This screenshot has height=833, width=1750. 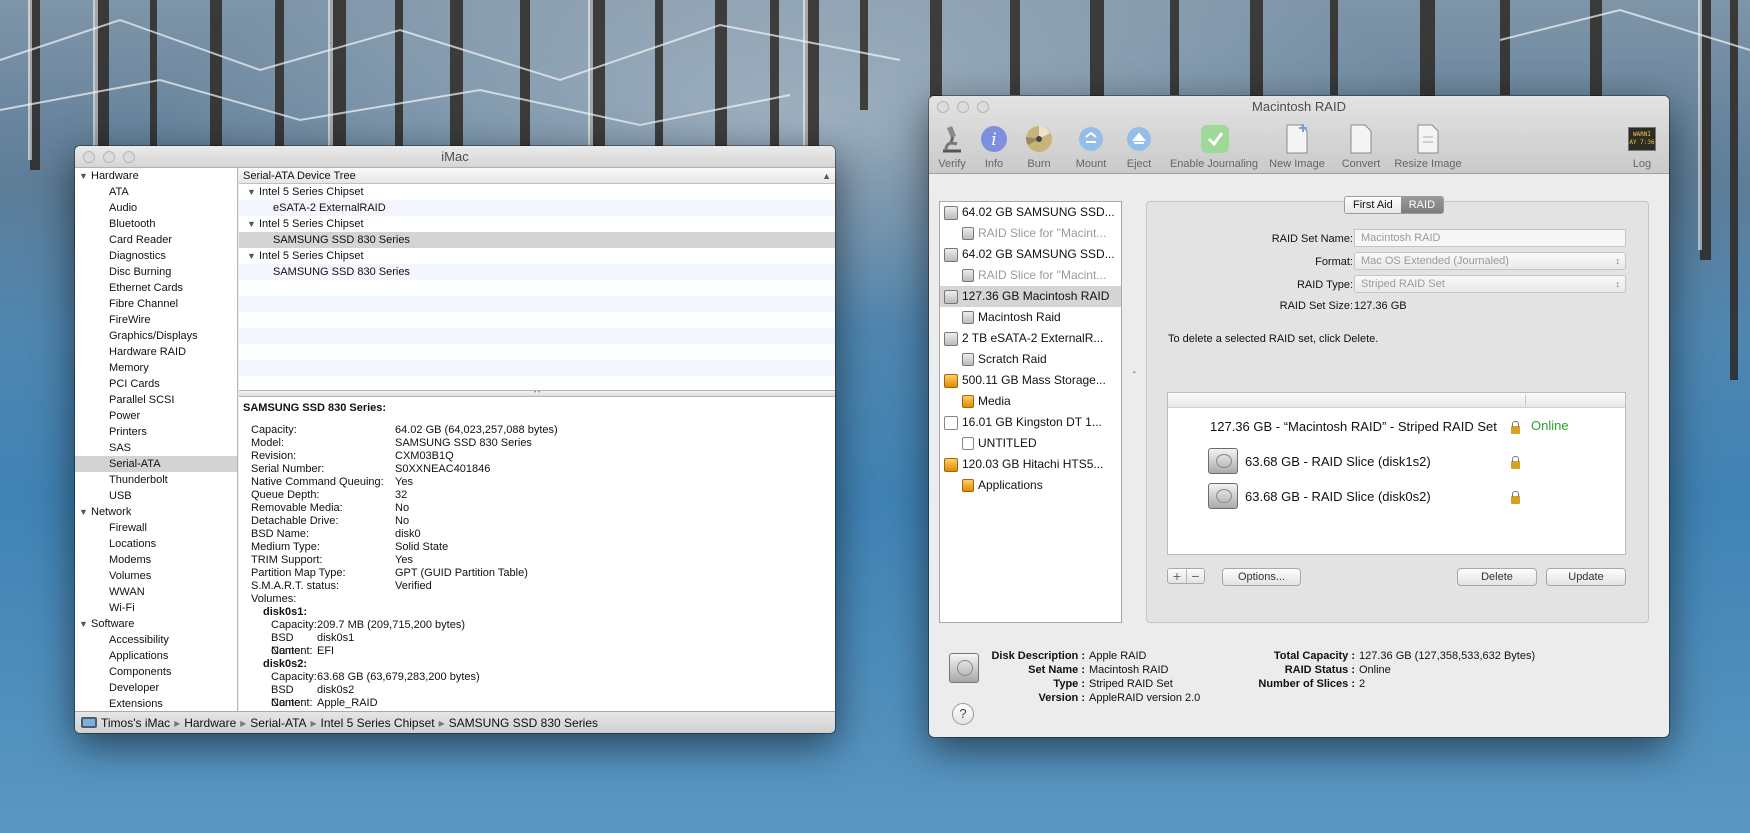 I want to click on volume-item: Applications, so click(x=1030, y=485).